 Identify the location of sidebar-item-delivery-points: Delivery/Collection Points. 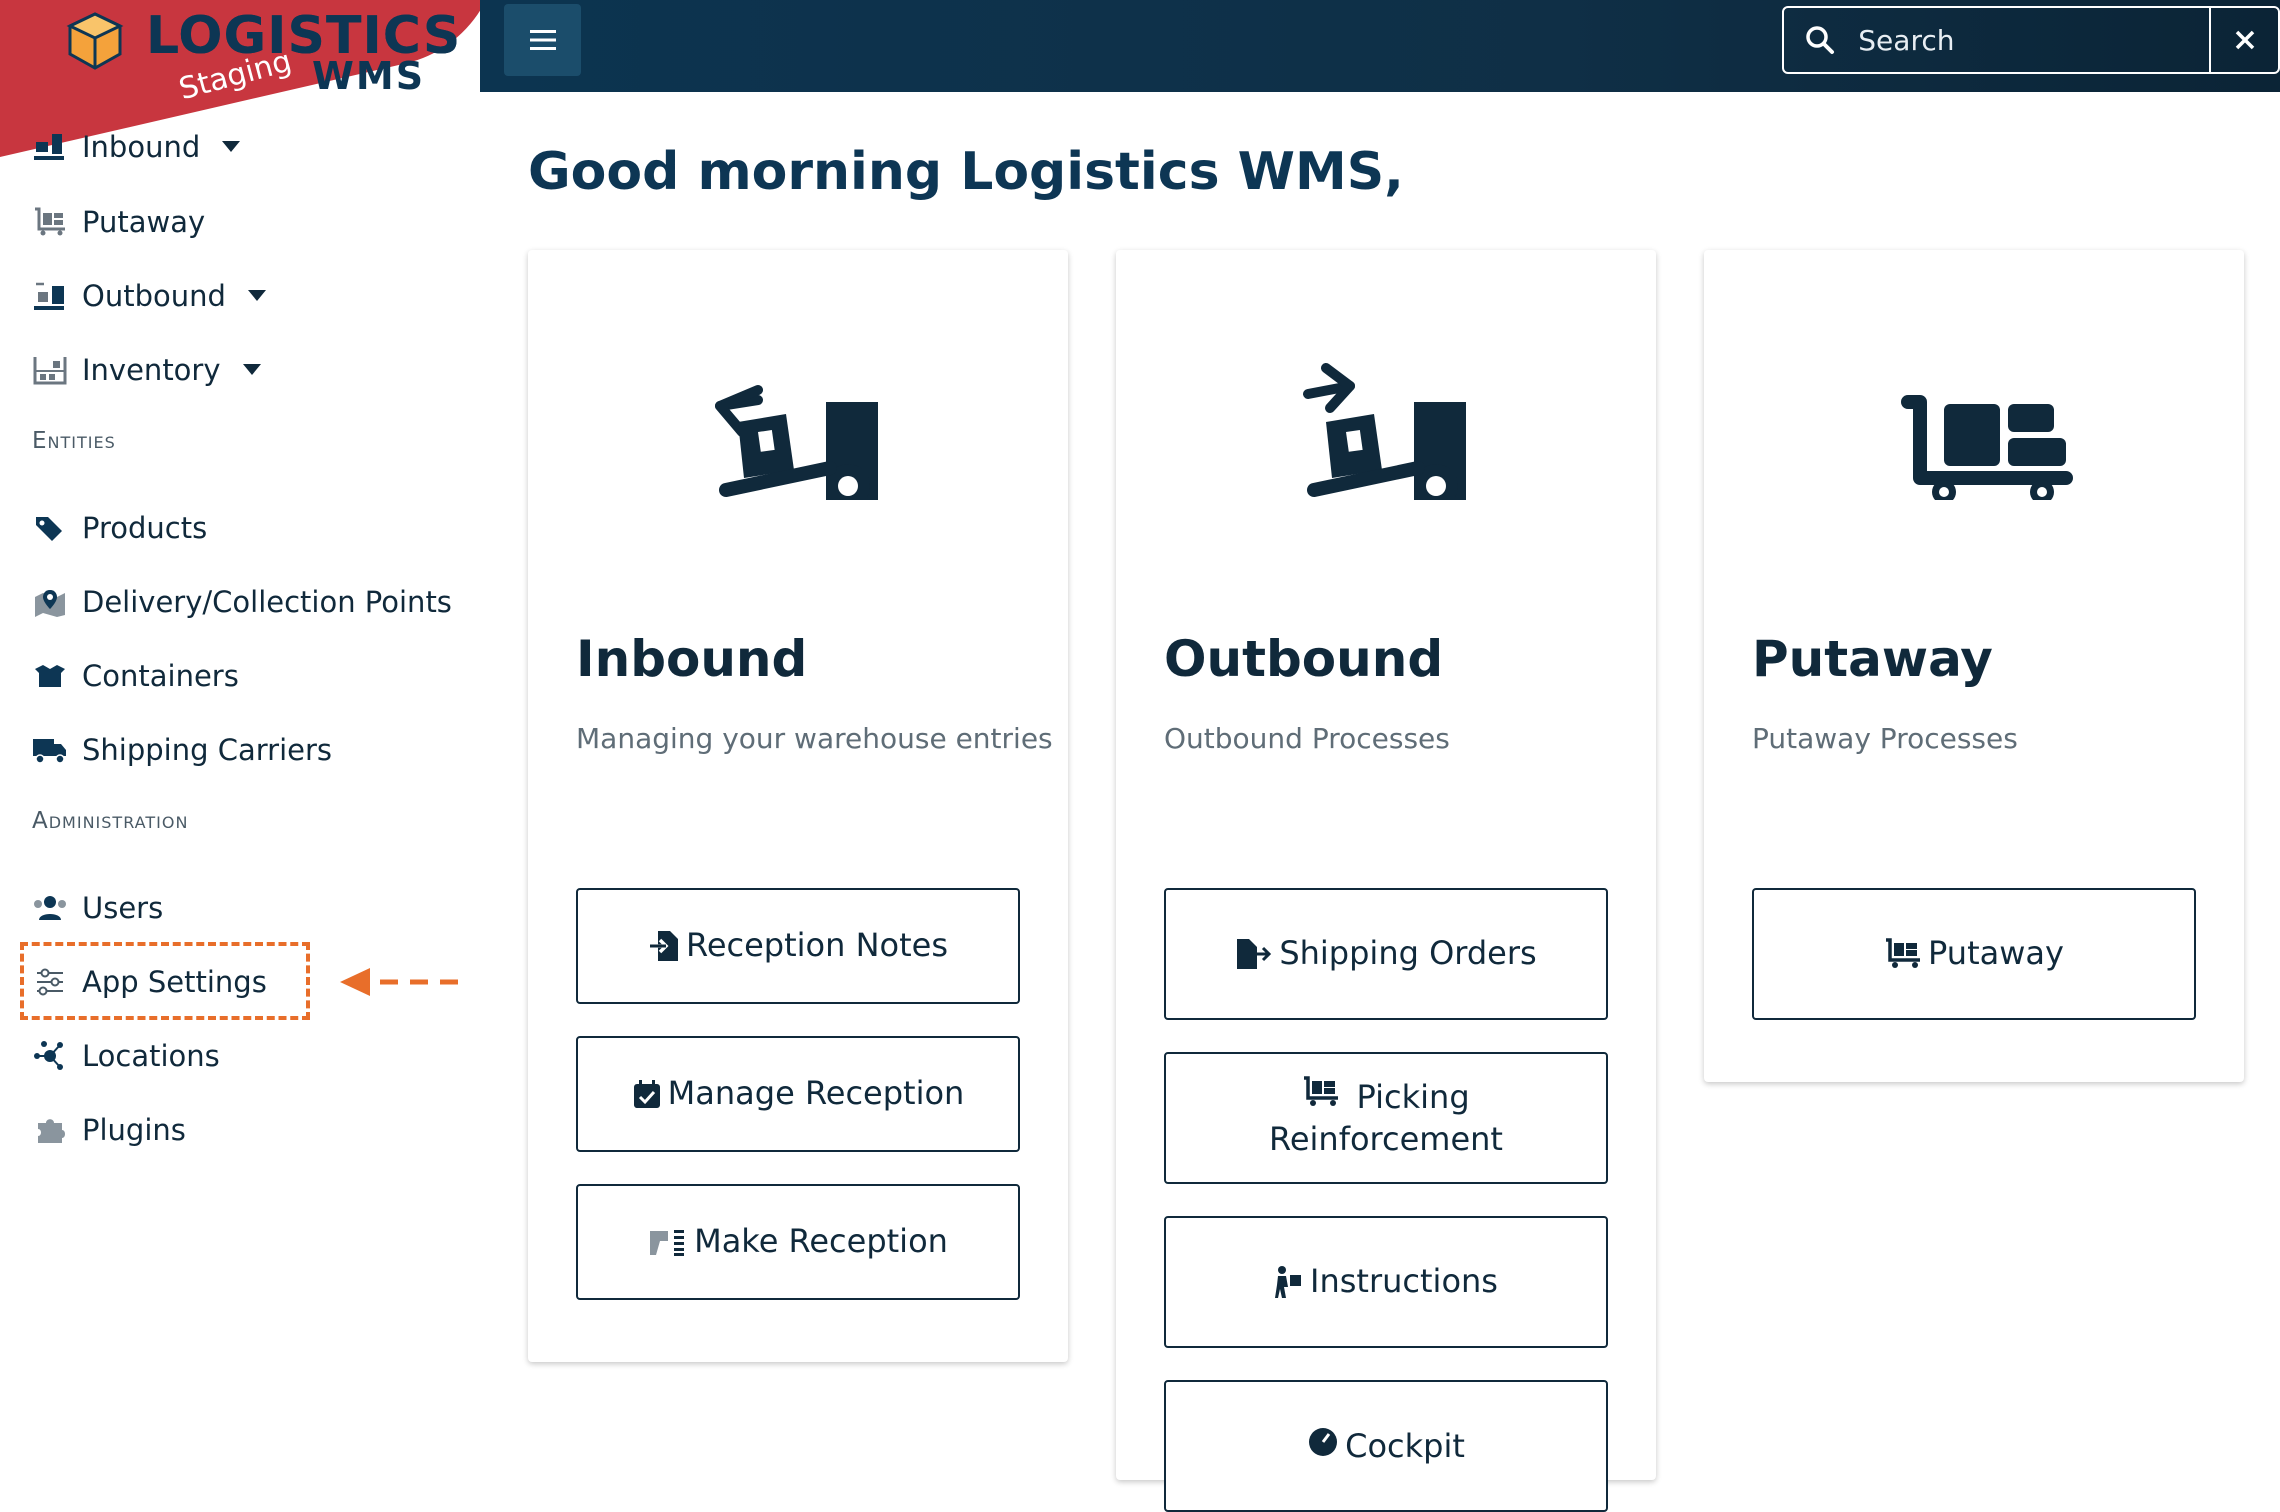
(241, 602).